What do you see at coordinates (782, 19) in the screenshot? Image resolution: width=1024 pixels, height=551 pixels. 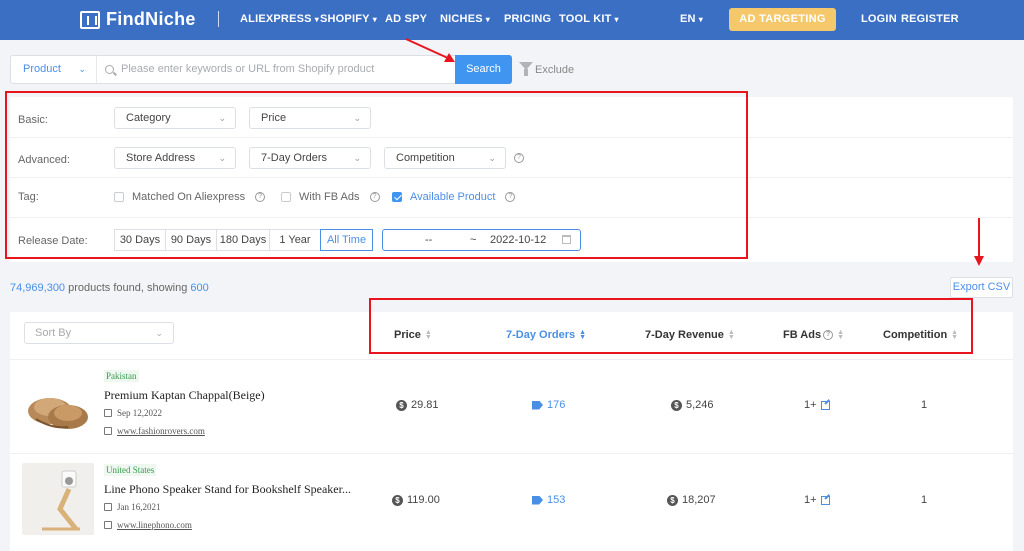 I see `ad-targeting-button: AD TARGETING` at bounding box center [782, 19].